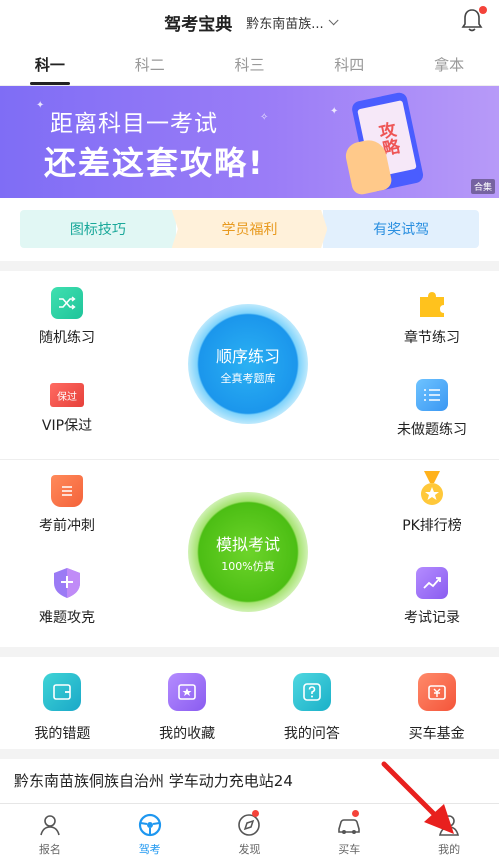 Image resolution: width=499 pixels, height=859 pixels. Describe the element at coordinates (62, 692) in the screenshot. I see `wallet-icon` at that location.